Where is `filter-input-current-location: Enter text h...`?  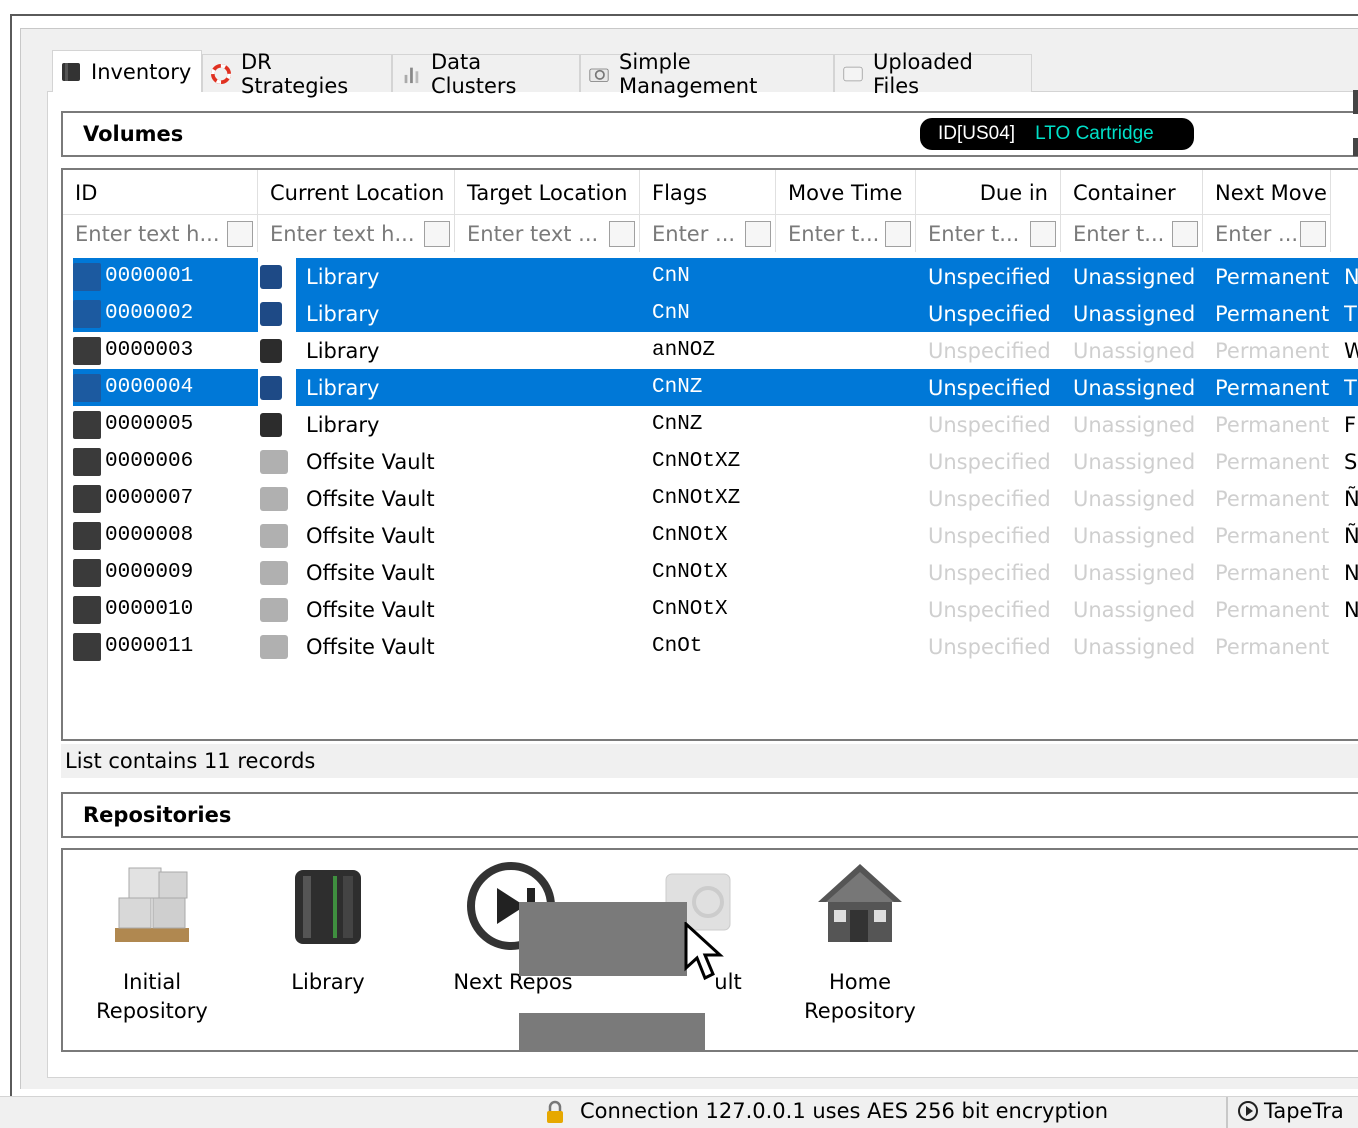 filter-input-current-location: Enter text h... is located at coordinates (356, 233).